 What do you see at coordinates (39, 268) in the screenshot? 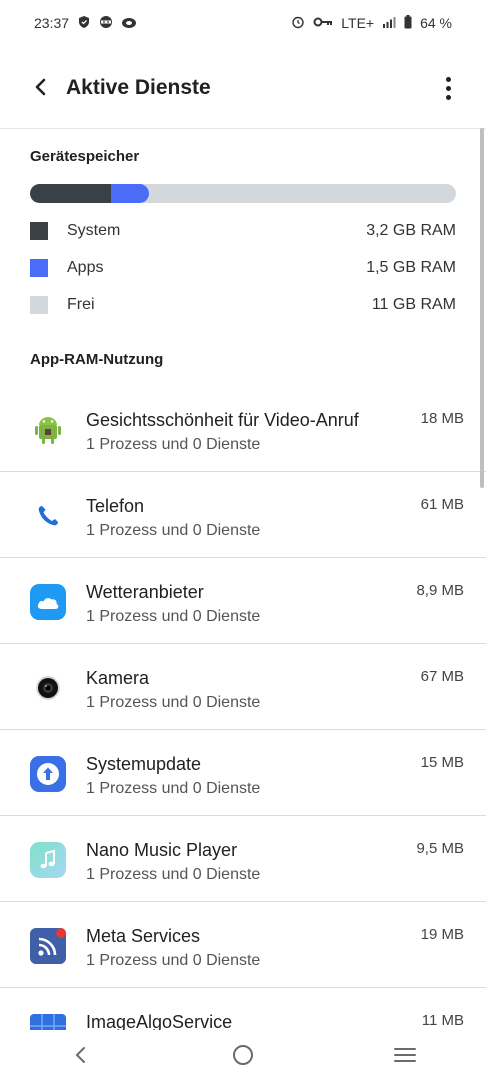
I see `legend-swatch-apps` at bounding box center [39, 268].